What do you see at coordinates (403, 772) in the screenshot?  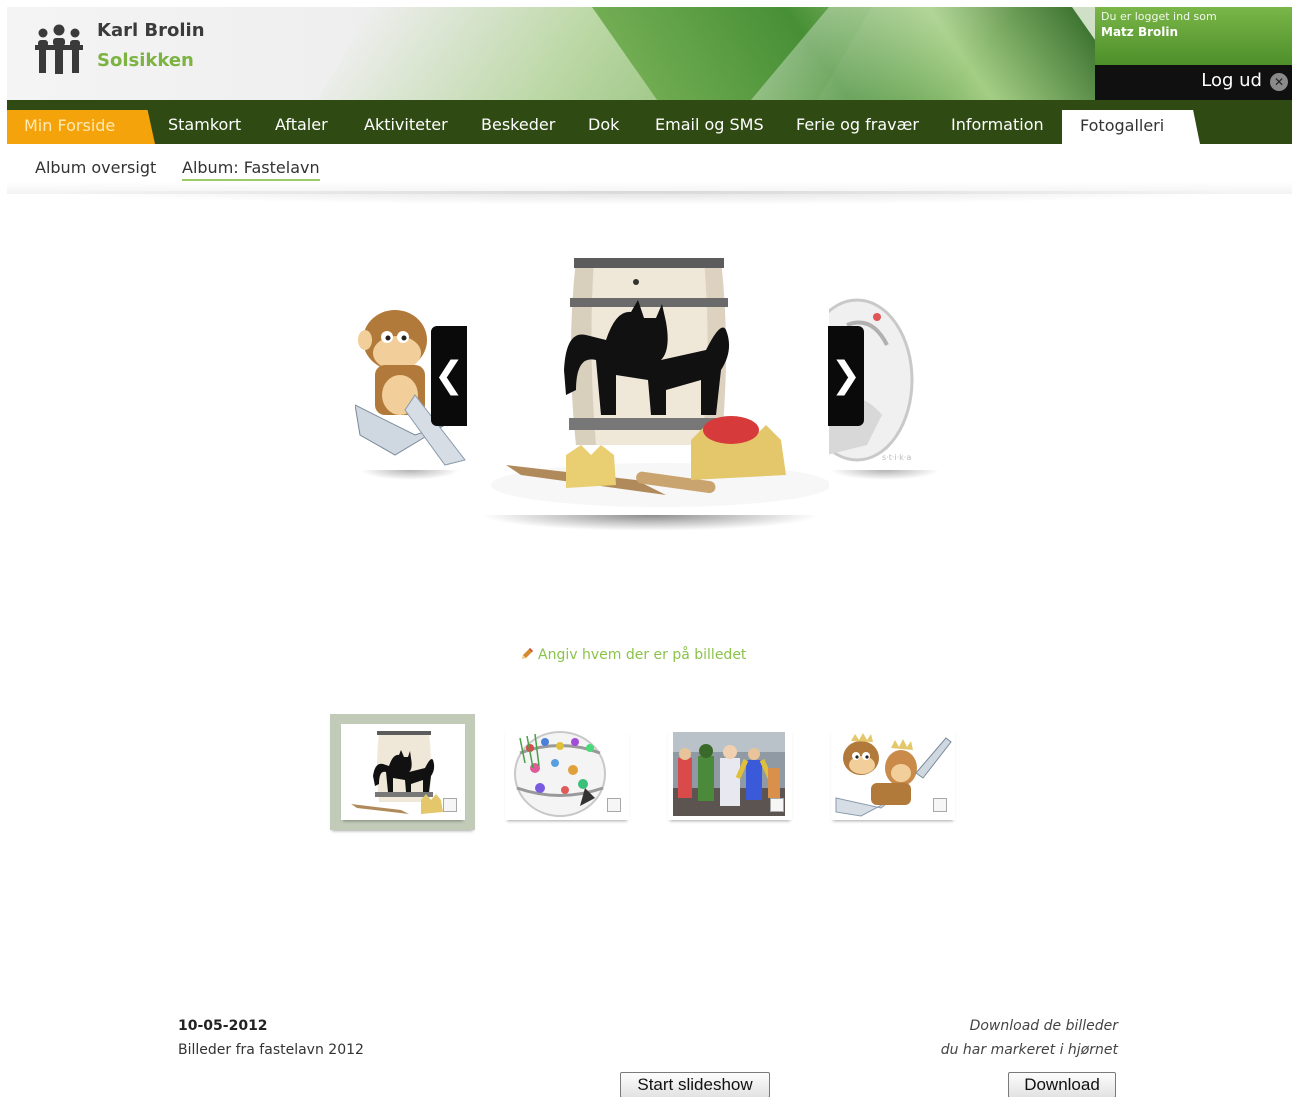 I see `thumbnail-barrel` at bounding box center [403, 772].